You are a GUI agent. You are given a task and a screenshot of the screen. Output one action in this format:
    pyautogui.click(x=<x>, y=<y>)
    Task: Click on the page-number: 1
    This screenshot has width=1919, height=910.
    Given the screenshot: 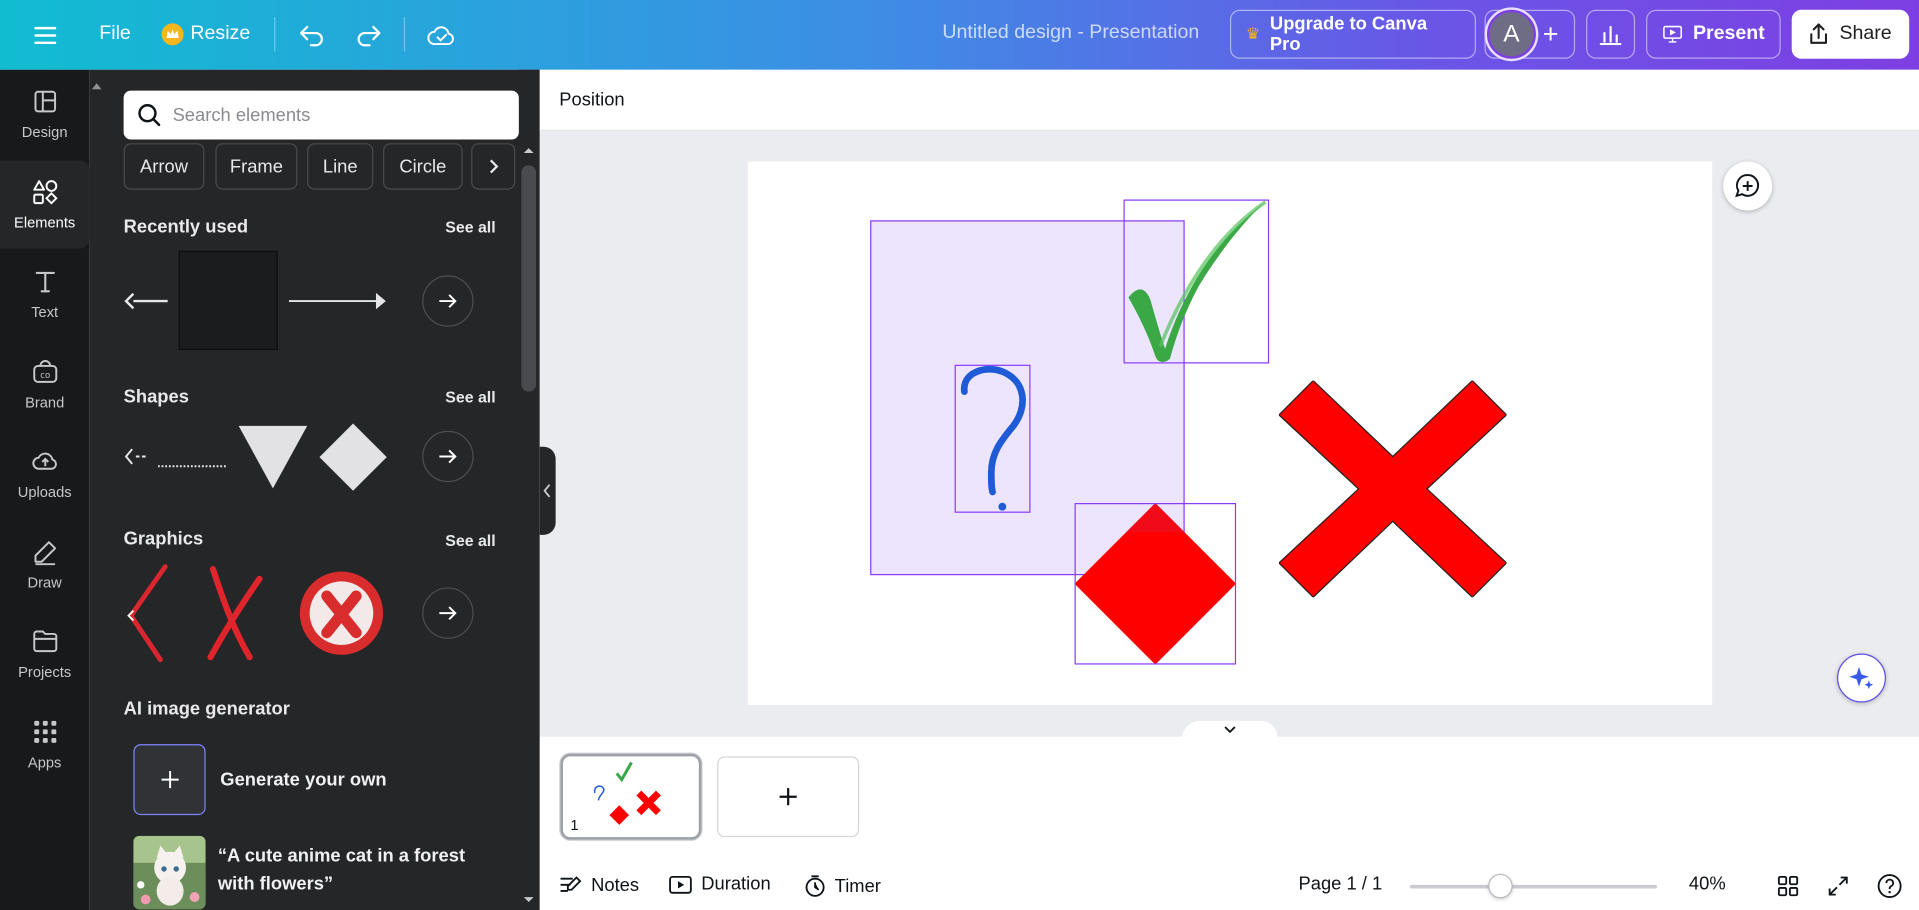 What is the action you would take?
    pyautogui.click(x=574, y=825)
    